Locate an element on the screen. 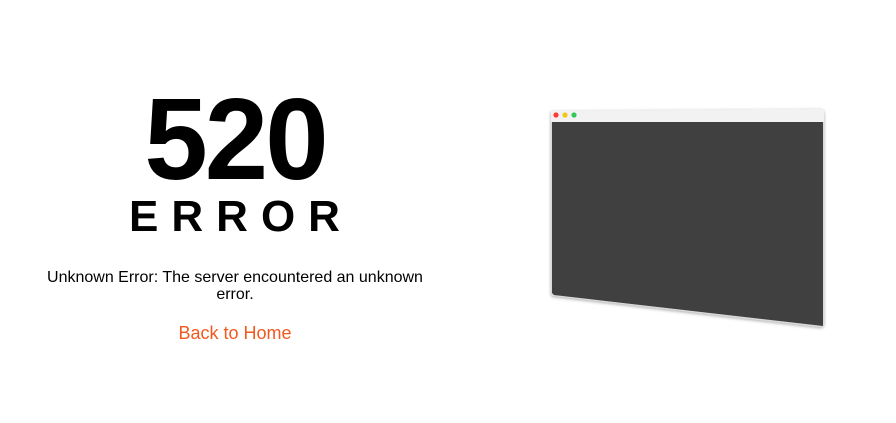 The height and width of the screenshot is (423, 896). yellow-dot-icon is located at coordinates (565, 115).